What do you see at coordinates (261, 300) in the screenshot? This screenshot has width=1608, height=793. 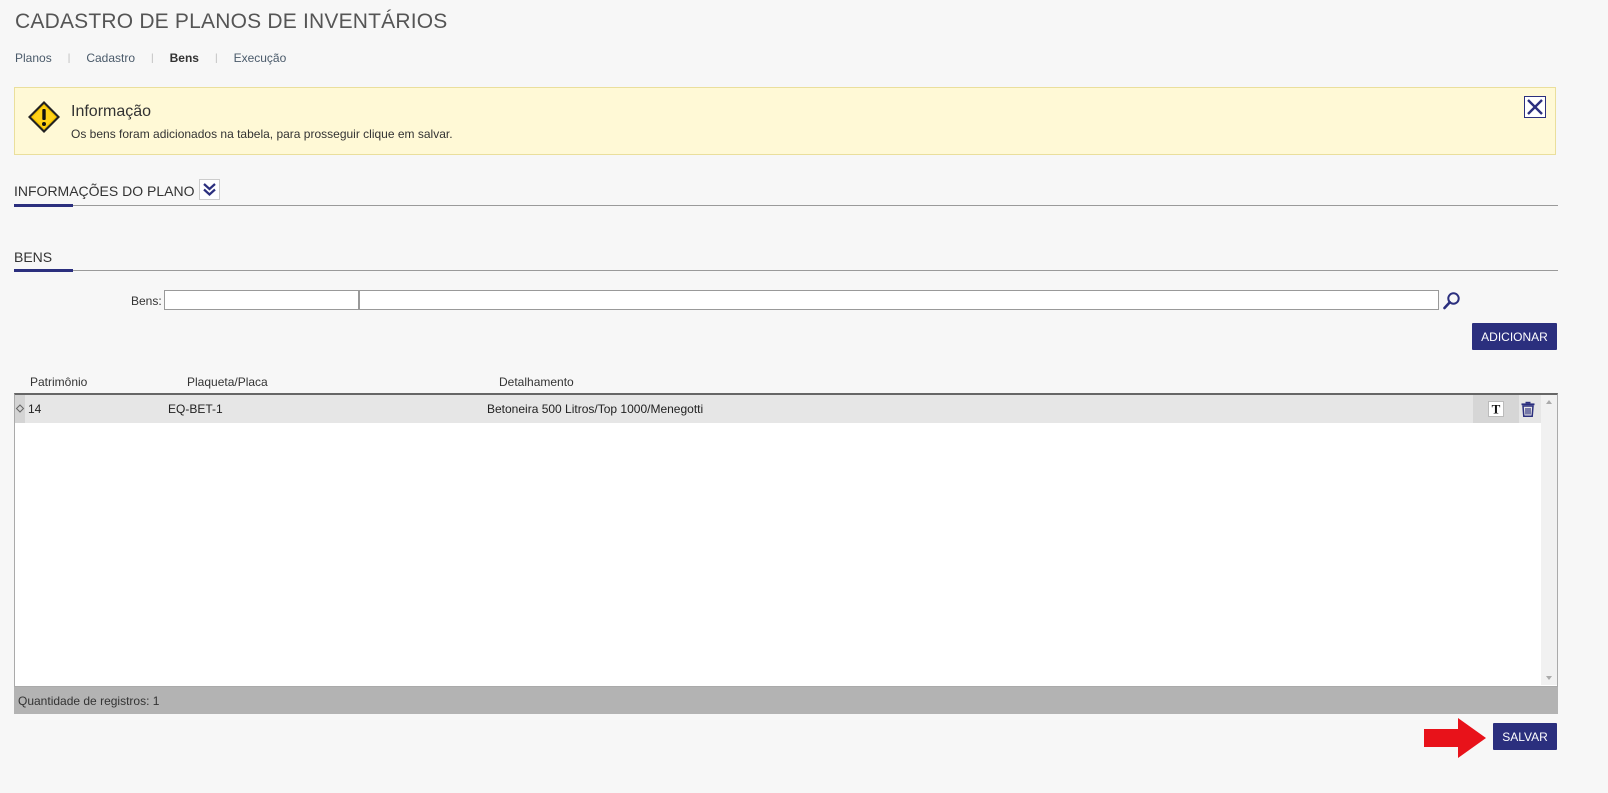 I see `bens-code-input` at bounding box center [261, 300].